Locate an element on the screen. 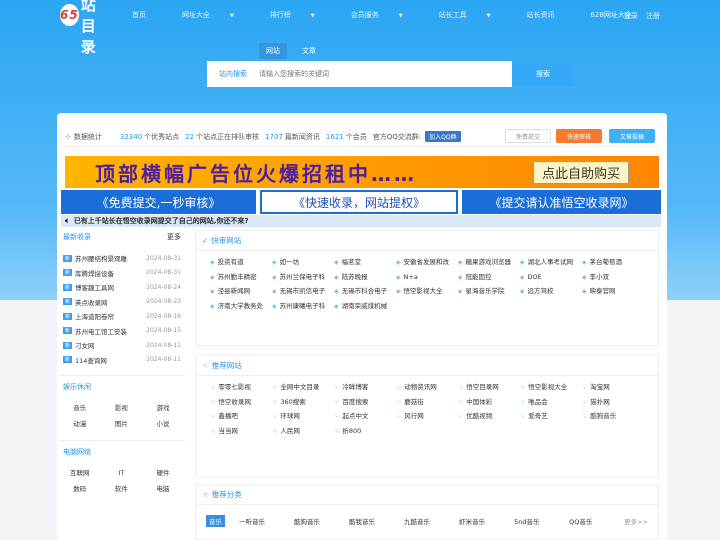 The height and width of the screenshot is (540, 720). fast-site-link: ◈ 星海音乐学院 is located at coordinates (489, 291).